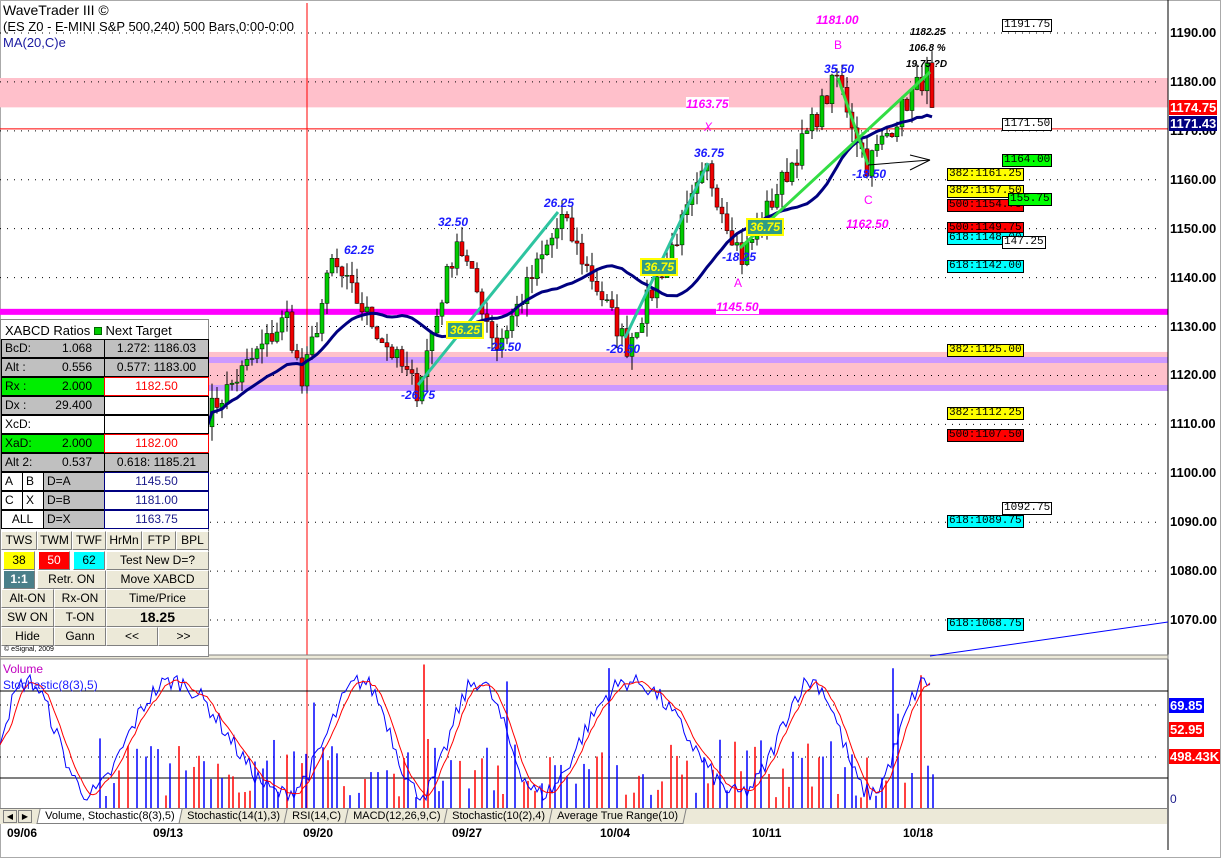  What do you see at coordinates (15, 367) in the screenshot?
I see `ratio-key: Alt :` at bounding box center [15, 367].